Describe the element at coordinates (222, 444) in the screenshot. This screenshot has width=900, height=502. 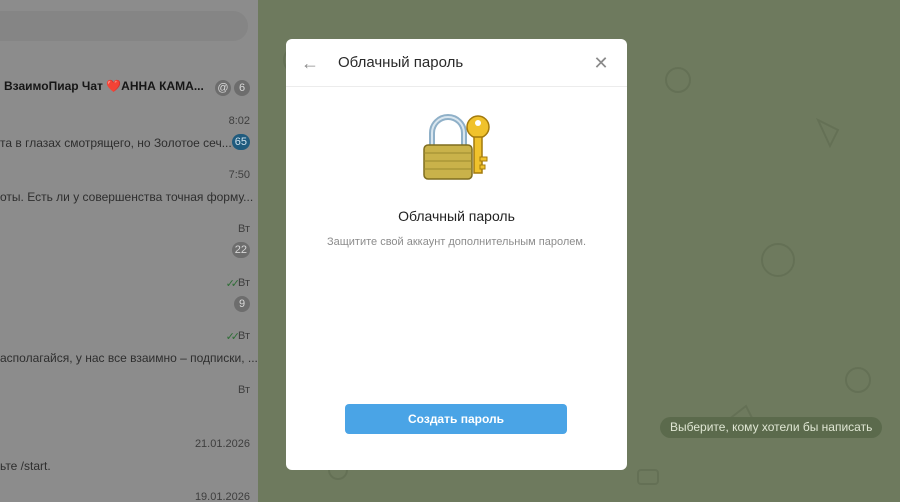
I see `chat-time: 21.01.2026` at that location.